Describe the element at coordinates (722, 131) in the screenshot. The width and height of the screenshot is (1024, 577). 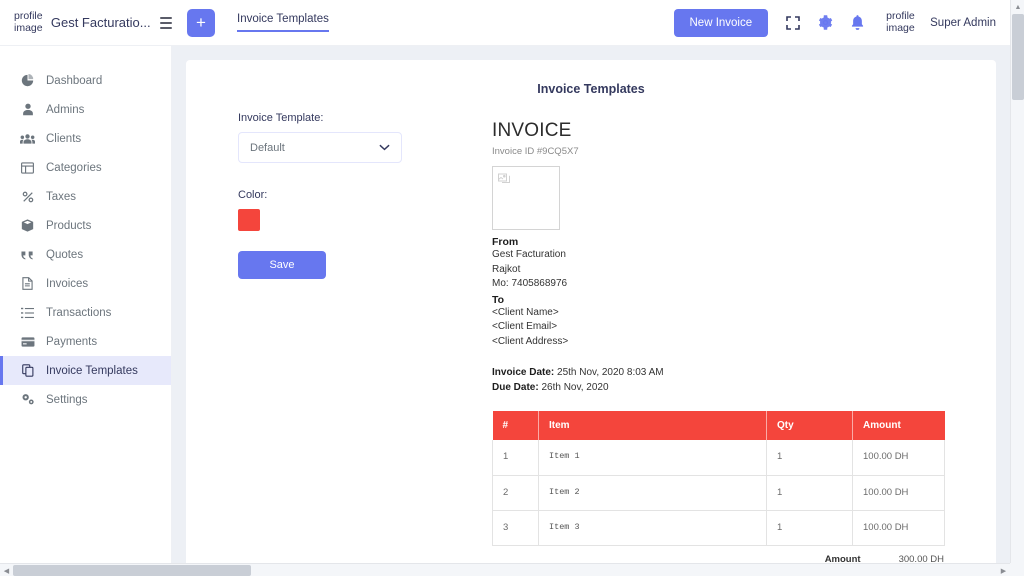
I see `invoice-heading: INVOICE` at that location.